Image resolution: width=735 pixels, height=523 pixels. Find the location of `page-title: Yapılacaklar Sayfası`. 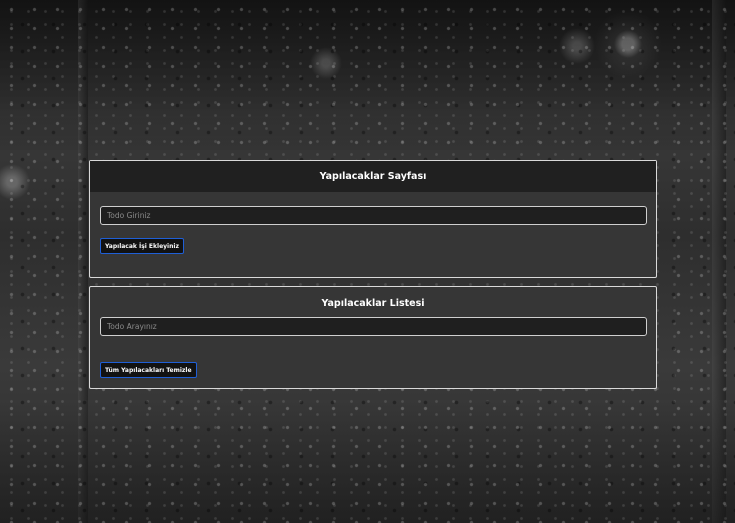

page-title: Yapılacaklar Sayfası is located at coordinates (373, 176).